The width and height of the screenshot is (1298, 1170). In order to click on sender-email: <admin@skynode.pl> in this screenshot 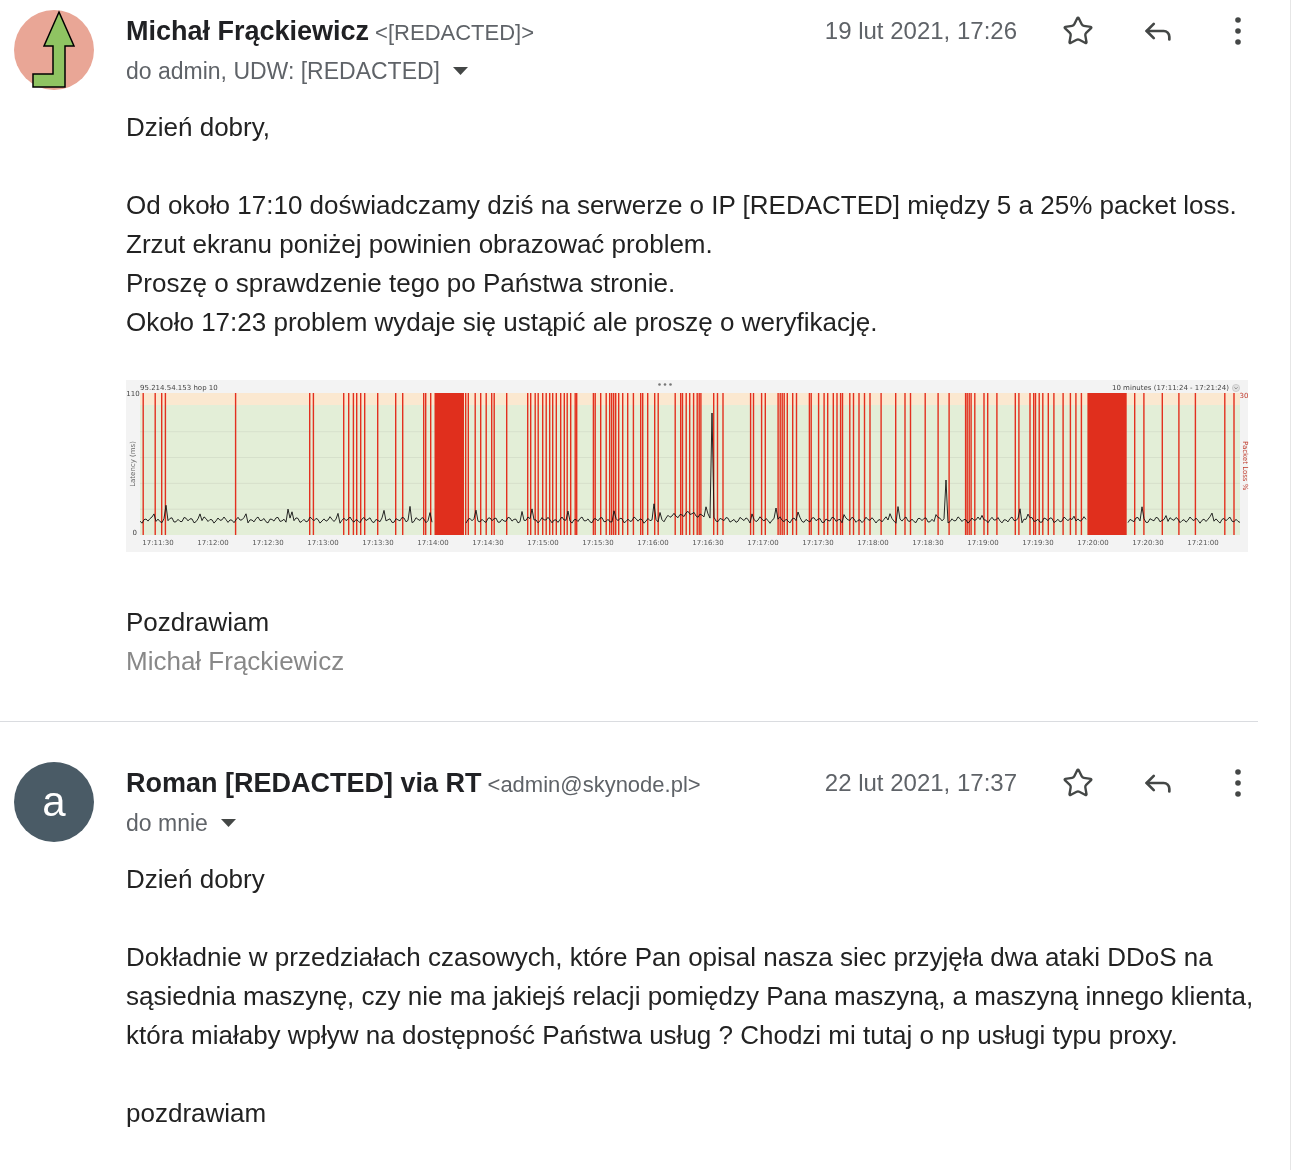, I will do `click(594, 784)`.